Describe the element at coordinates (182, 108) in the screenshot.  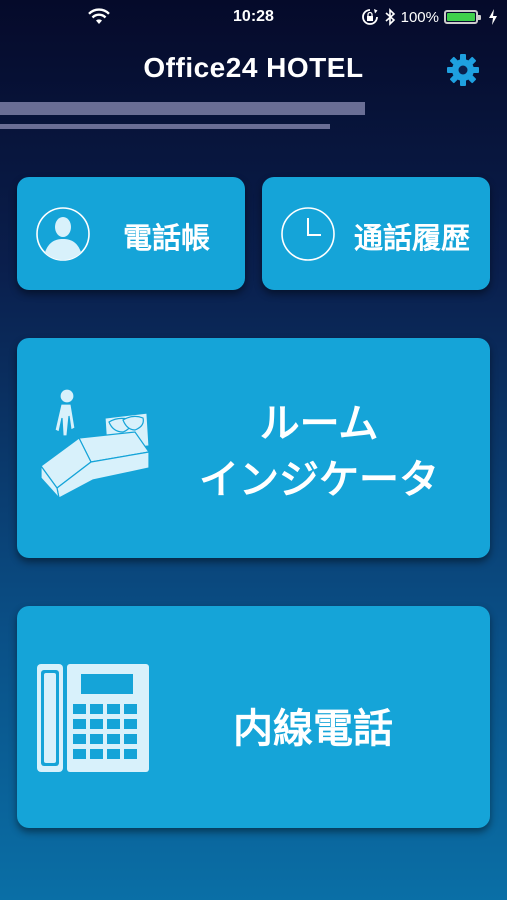
I see `header-decor-bar` at that location.